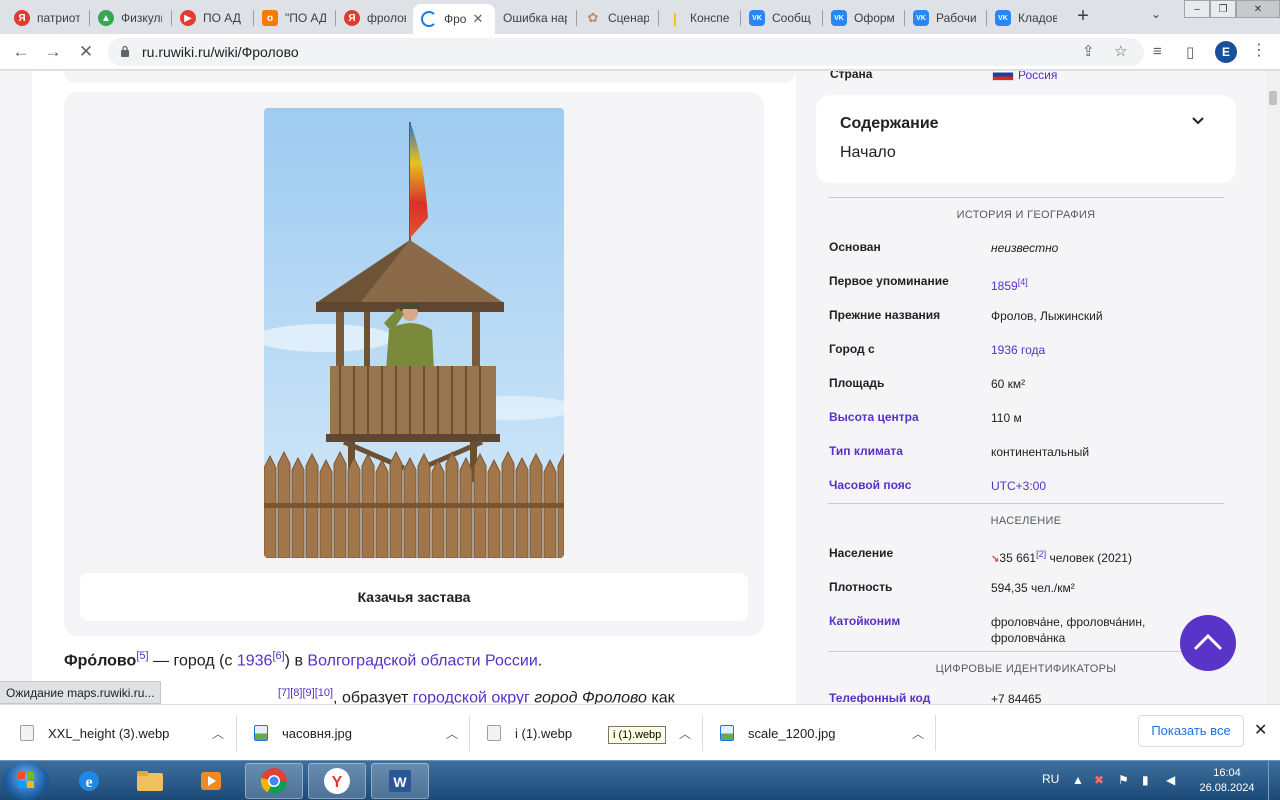  Describe the element at coordinates (1223, 9) in the screenshot. I see `restore-button: ❐` at that location.